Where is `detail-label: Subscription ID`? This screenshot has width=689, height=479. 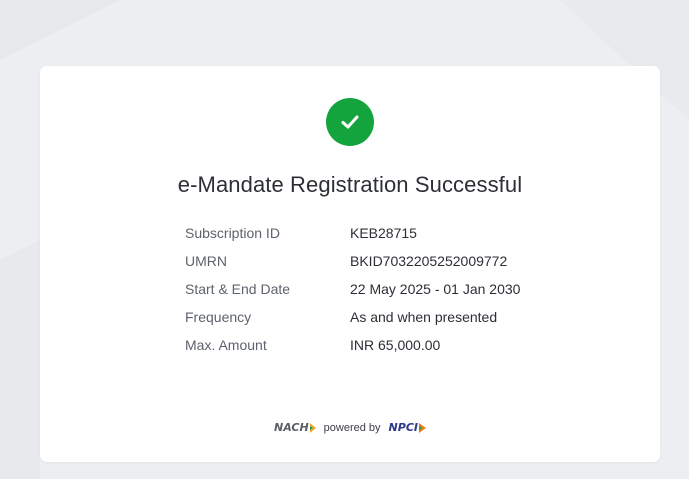
detail-label: Subscription ID is located at coordinates (232, 233).